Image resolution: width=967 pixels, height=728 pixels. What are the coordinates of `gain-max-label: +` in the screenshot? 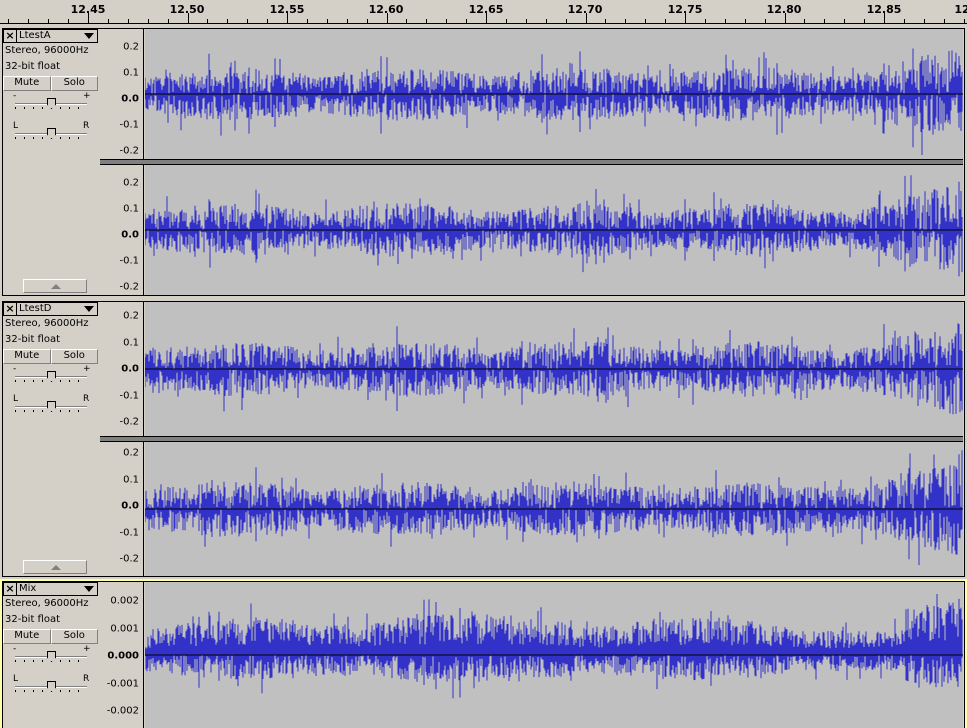 It's located at (87, 649).